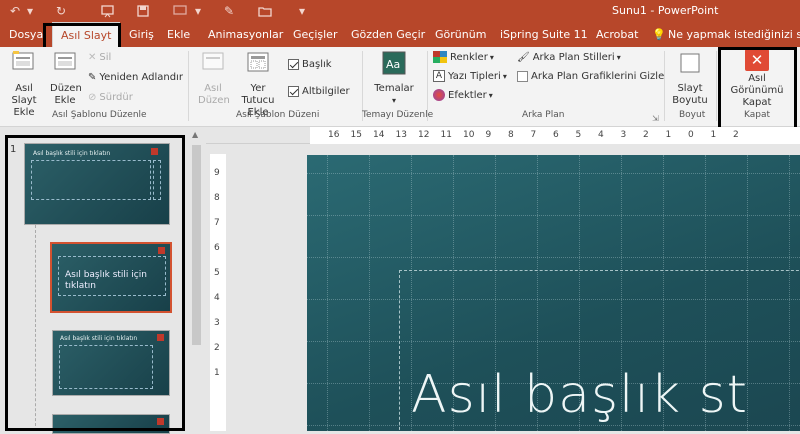 This screenshot has width=800, height=434. I want to click on tab-acrobat: Acrobat, so click(617, 34).